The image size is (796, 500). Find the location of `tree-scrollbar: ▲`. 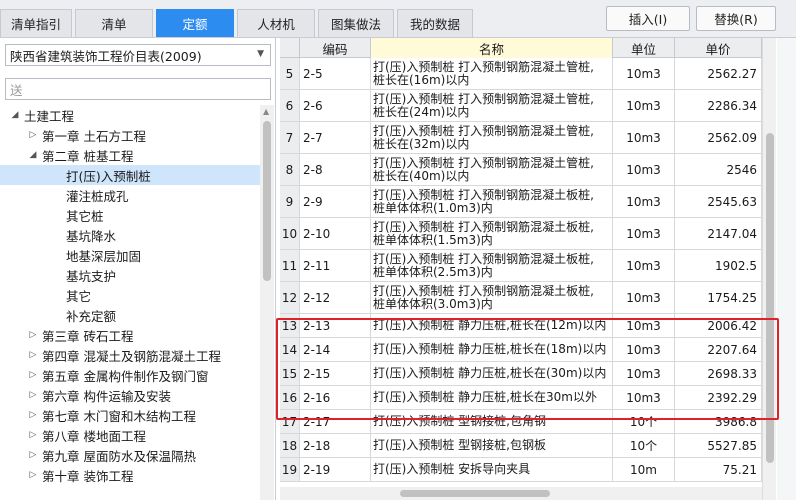

tree-scrollbar: ▲ is located at coordinates (267, 302).